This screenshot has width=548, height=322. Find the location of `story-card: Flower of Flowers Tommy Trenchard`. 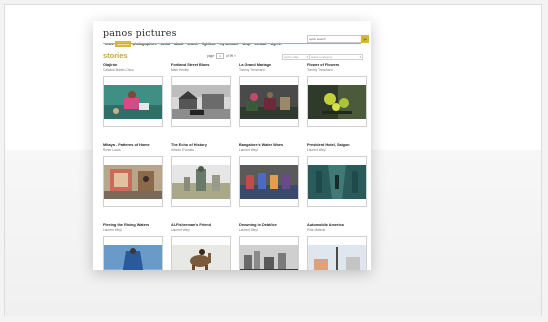

story-card: Flower of Flowers Tommy Trenchard is located at coordinates (337, 100).